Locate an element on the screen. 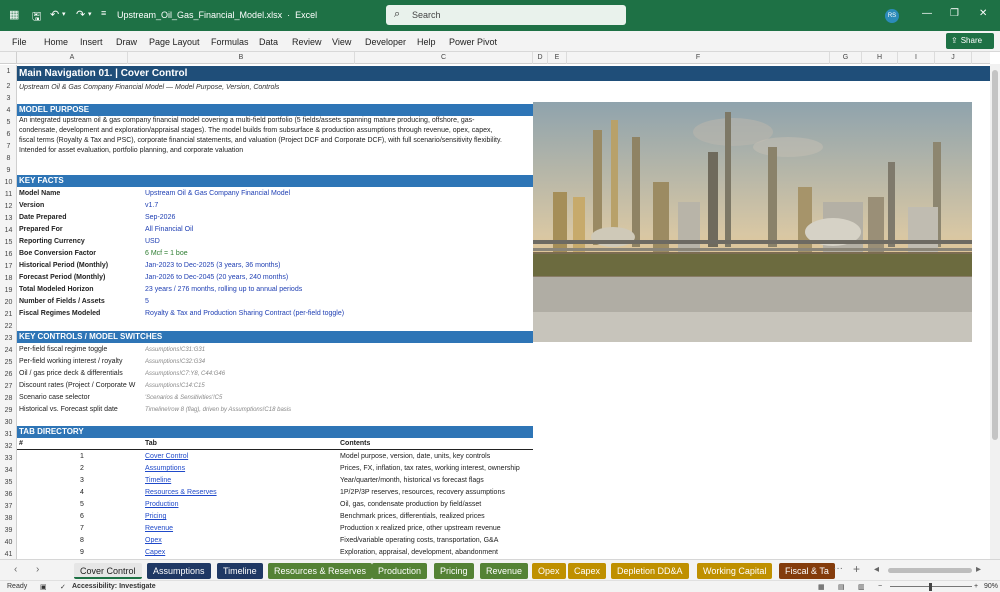 The width and height of the screenshot is (1000, 592). row-header-11: 11 is located at coordinates (8, 194).